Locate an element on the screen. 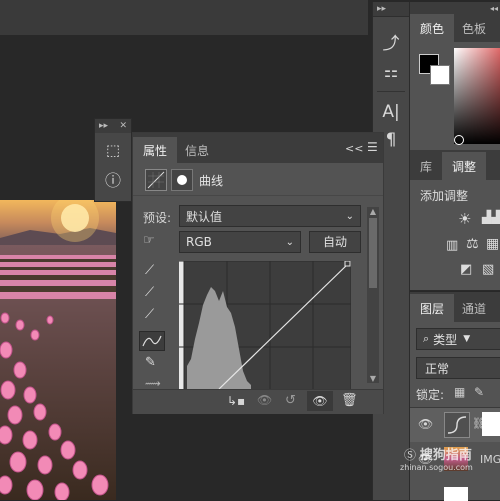 This screenshot has height=501, width=500. curve-point-tool is located at coordinates (152, 341).